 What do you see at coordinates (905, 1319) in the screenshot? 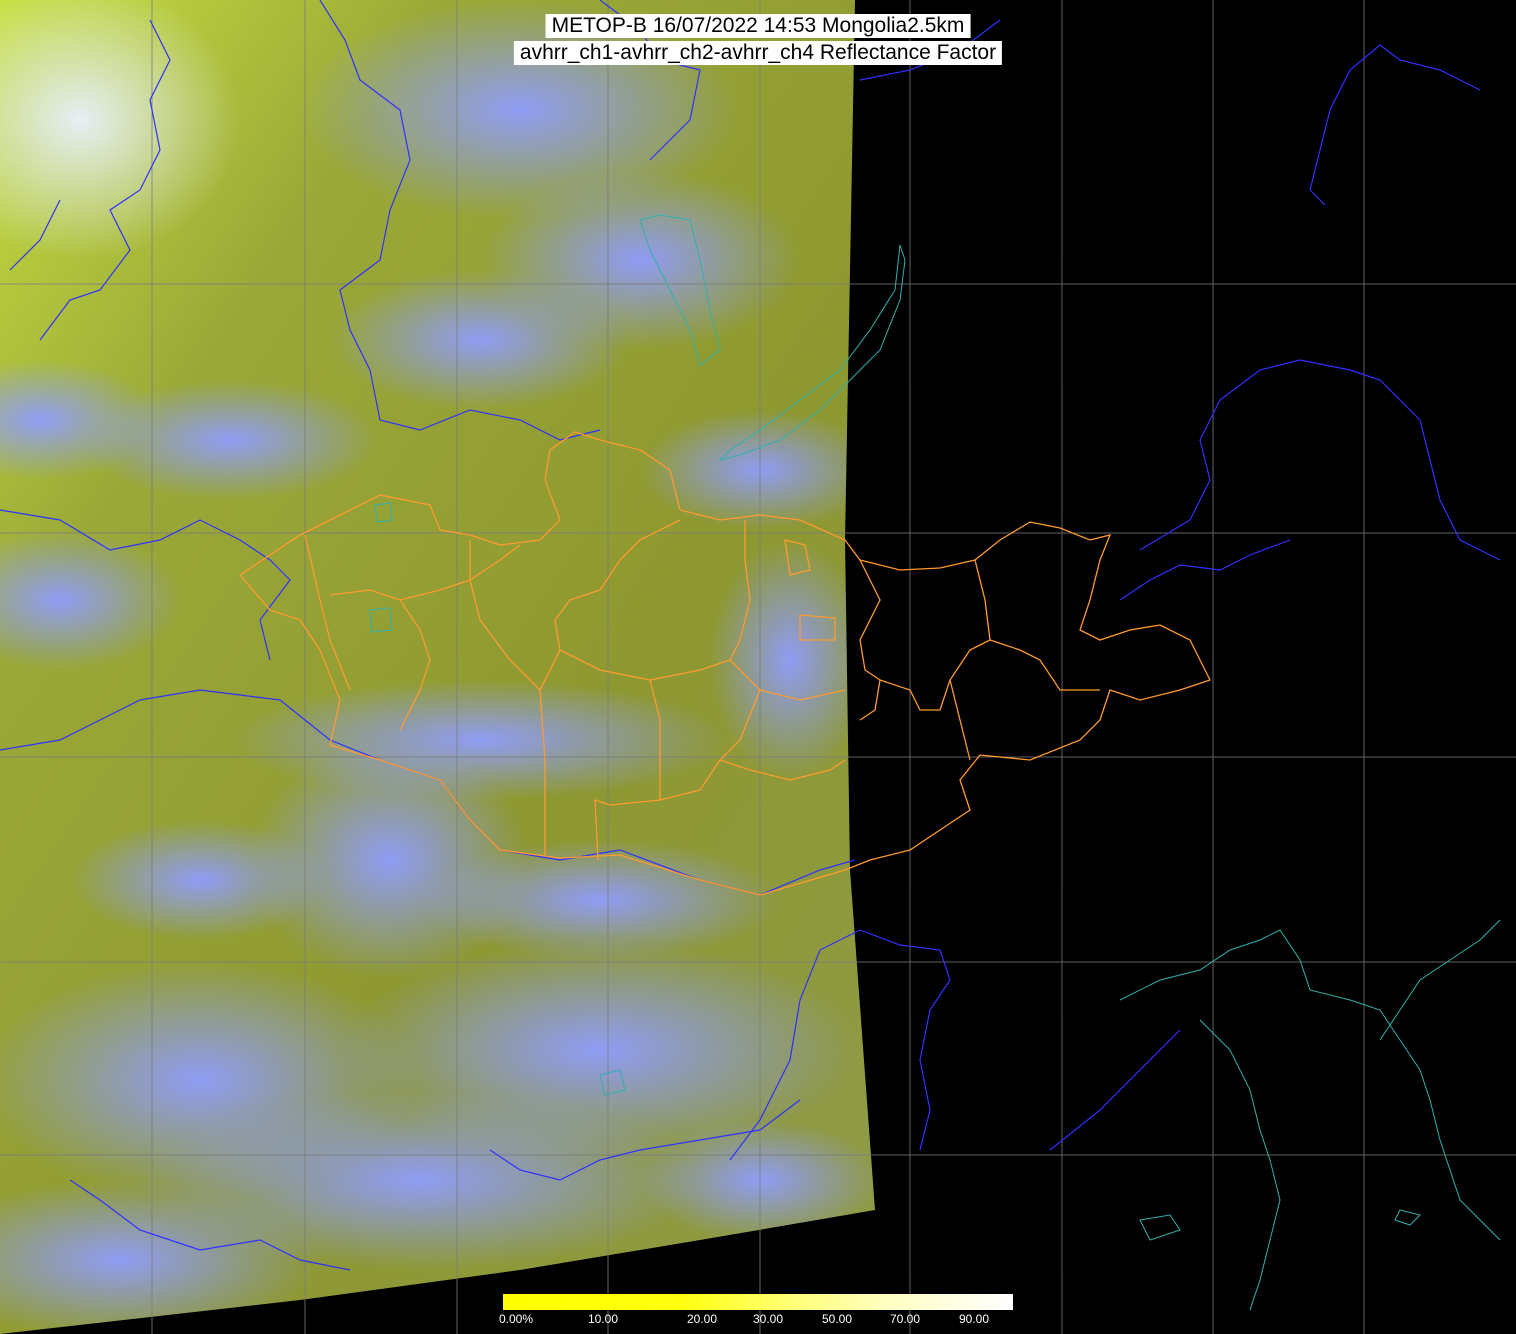
I see `colorbar-tick-label: 70.00` at bounding box center [905, 1319].